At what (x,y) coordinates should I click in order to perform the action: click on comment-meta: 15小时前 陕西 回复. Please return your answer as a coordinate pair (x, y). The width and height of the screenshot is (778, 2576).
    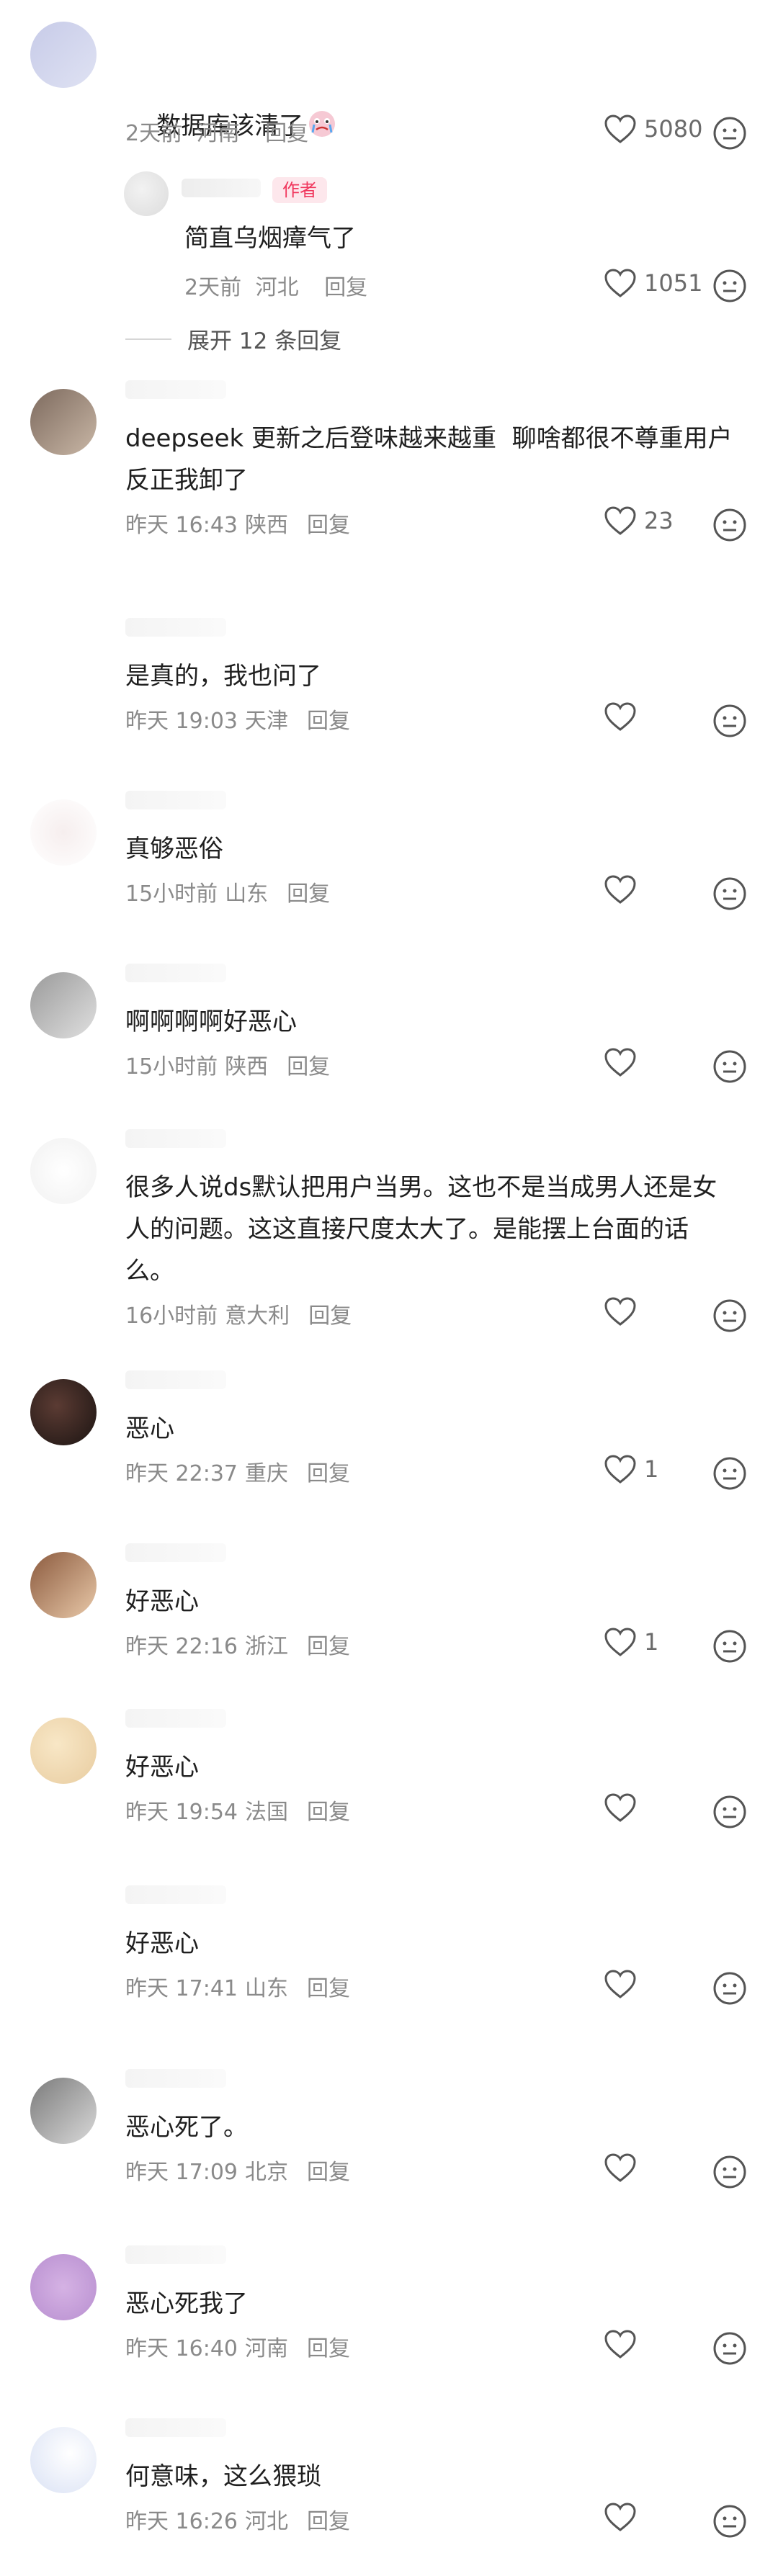
    Looking at the image, I should click on (227, 1064).